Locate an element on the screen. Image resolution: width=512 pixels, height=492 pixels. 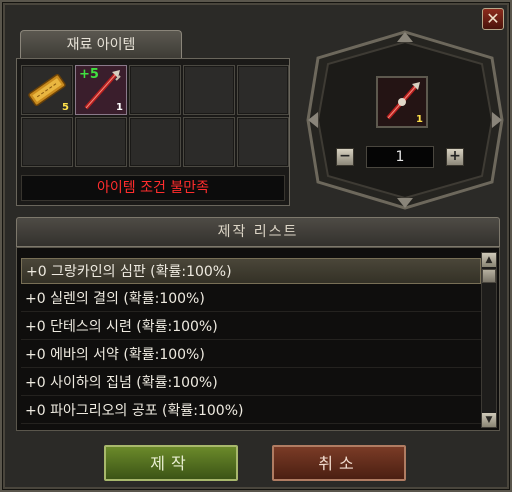
craft-list-item: +0 사이하의 집념 (확률:100%) is located at coordinates (251, 383).